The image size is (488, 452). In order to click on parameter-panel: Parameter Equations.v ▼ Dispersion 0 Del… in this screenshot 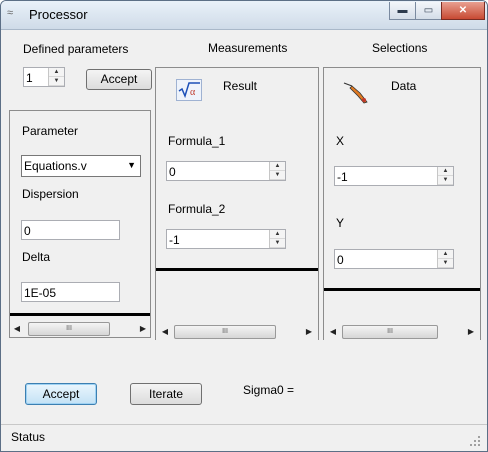, I will do `click(80, 224)`.